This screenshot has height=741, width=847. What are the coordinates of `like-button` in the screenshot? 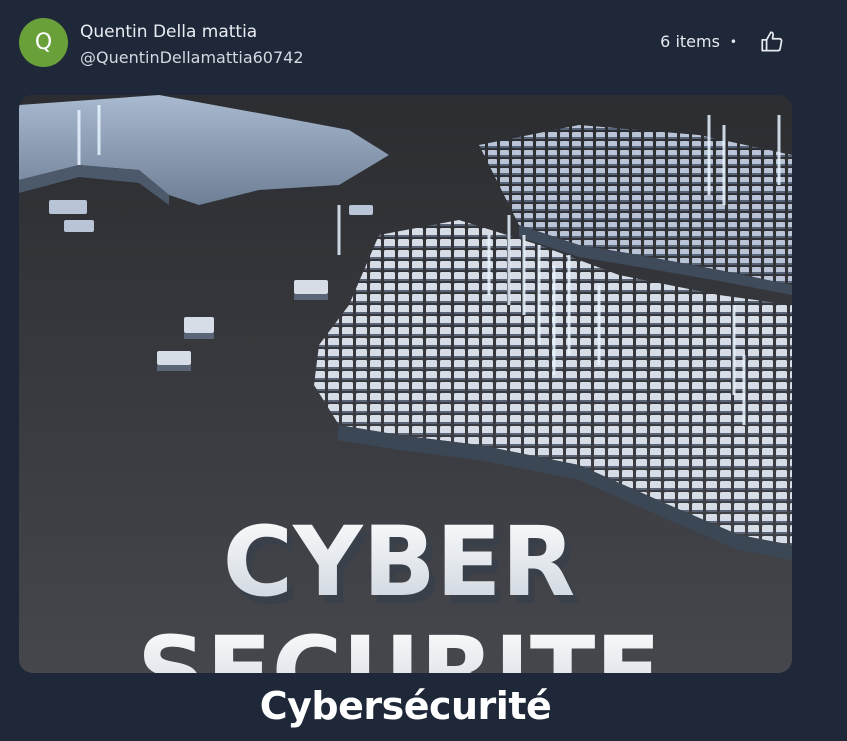 It's located at (772, 42).